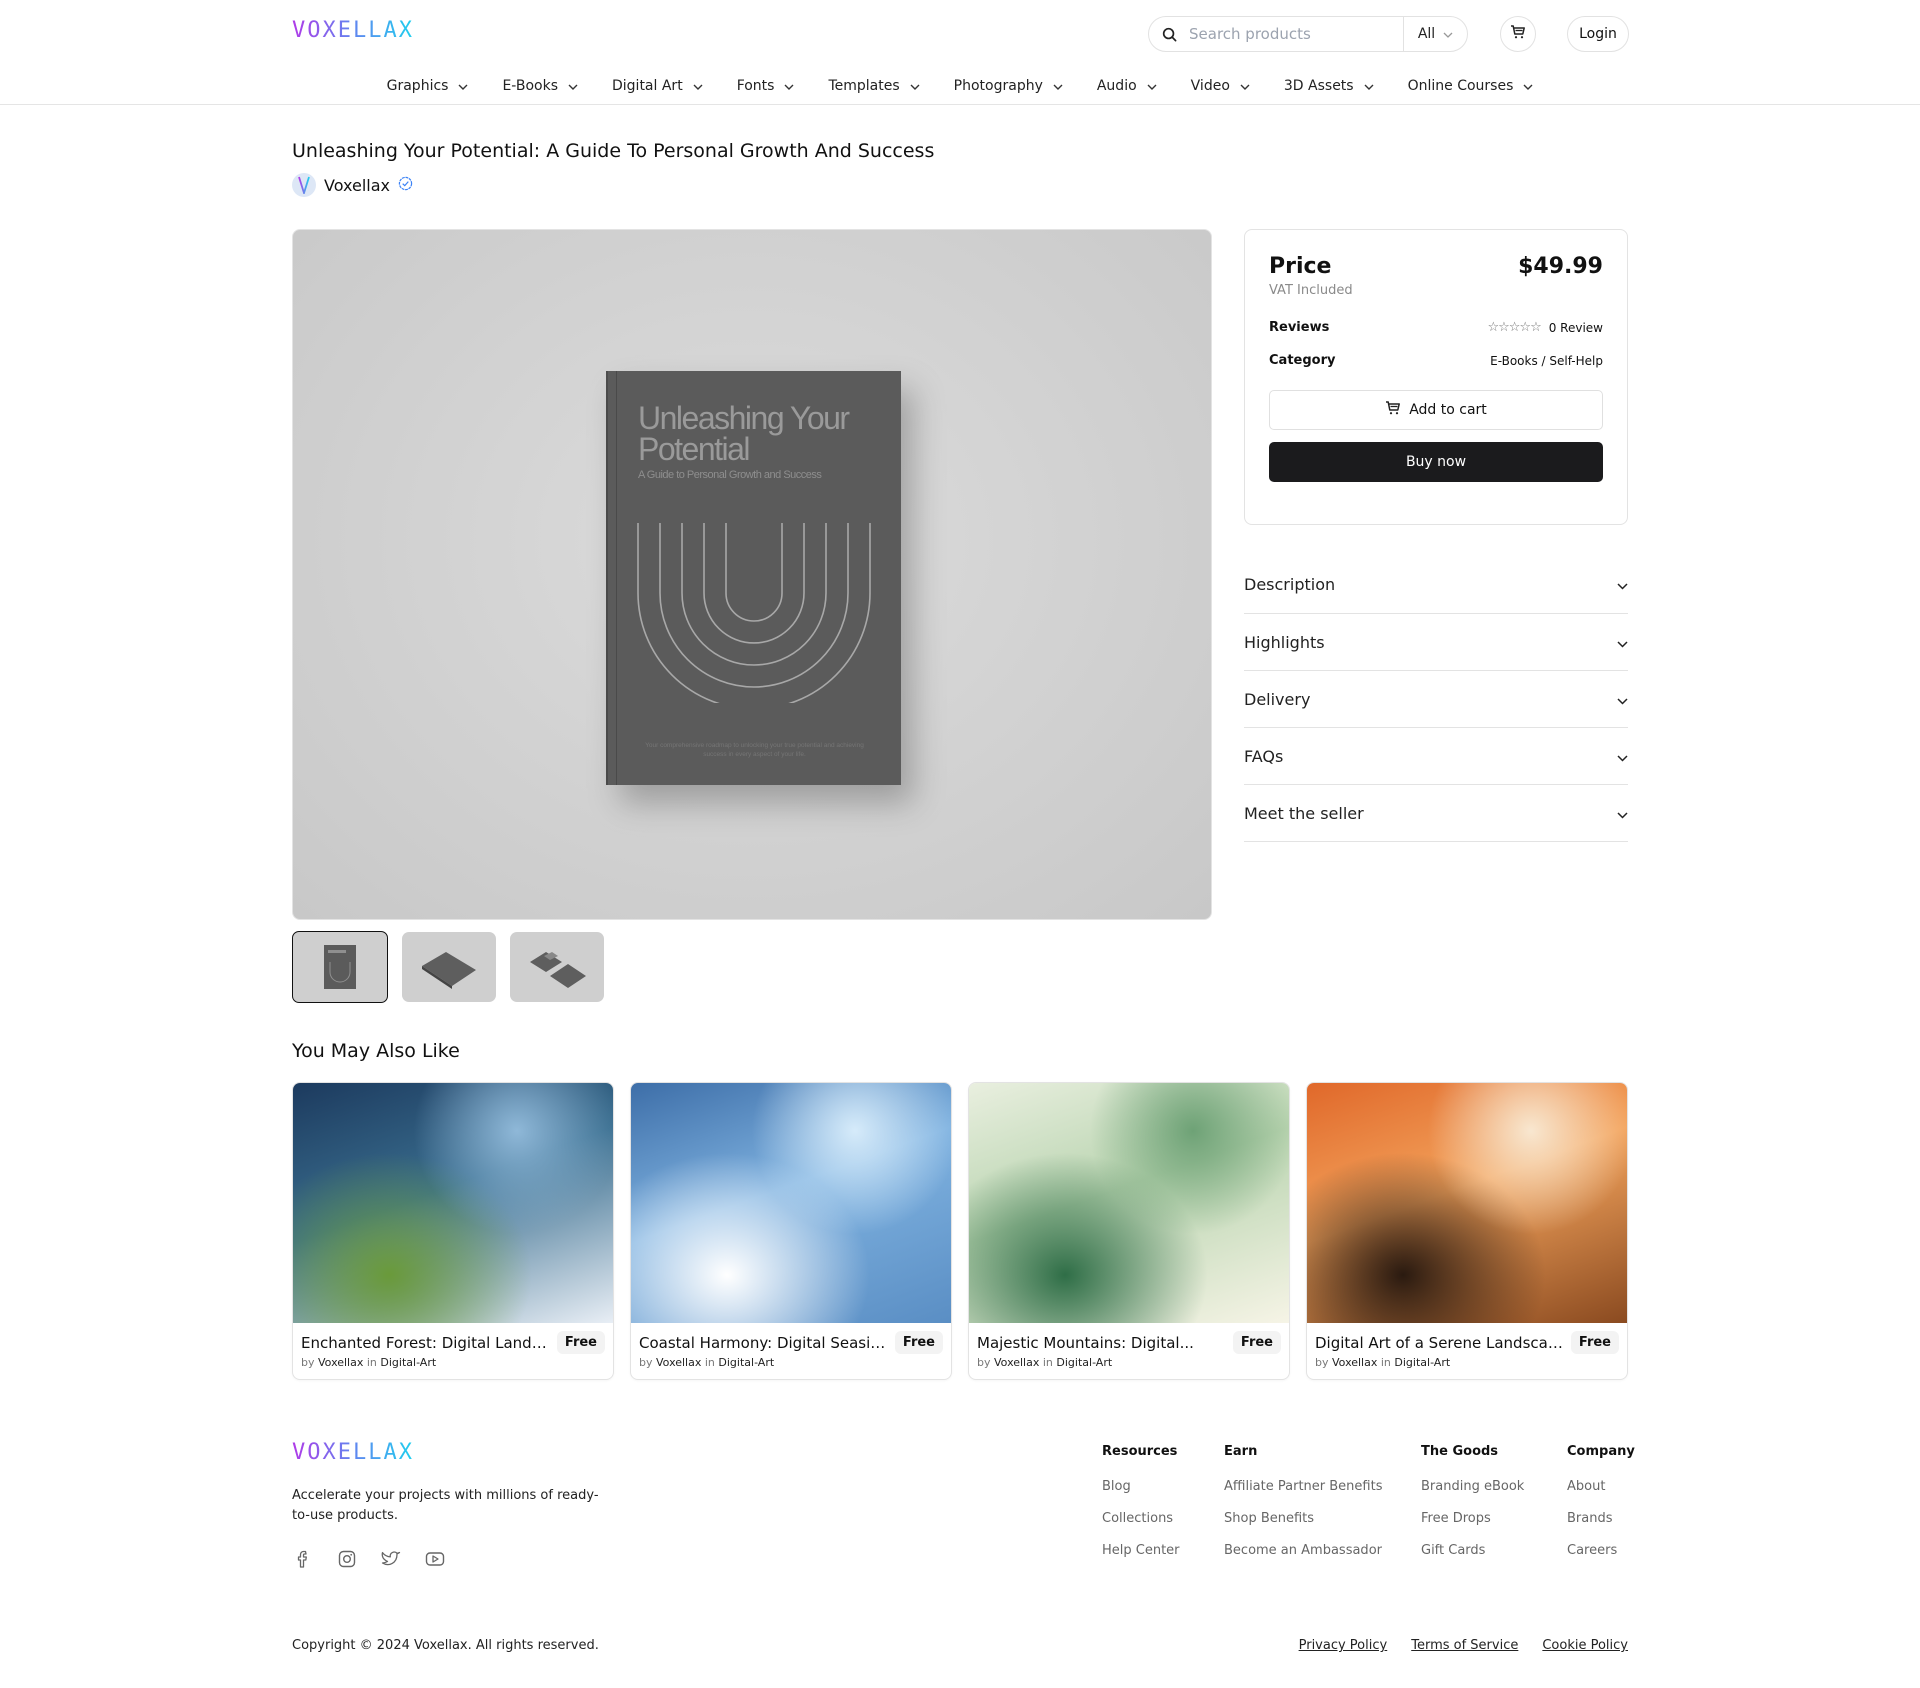 This screenshot has height=1688, width=1920. Describe the element at coordinates (1436, 585) in the screenshot. I see `accordion-description: Description` at that location.